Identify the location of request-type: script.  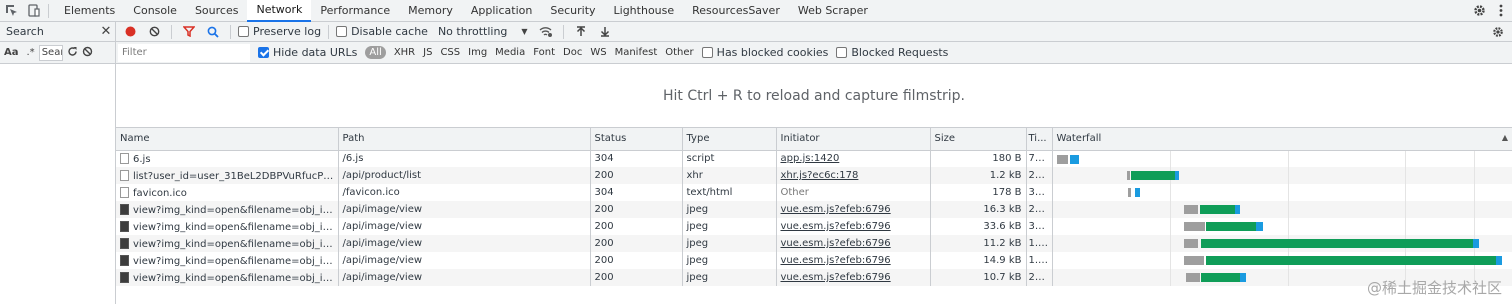
(729, 158).